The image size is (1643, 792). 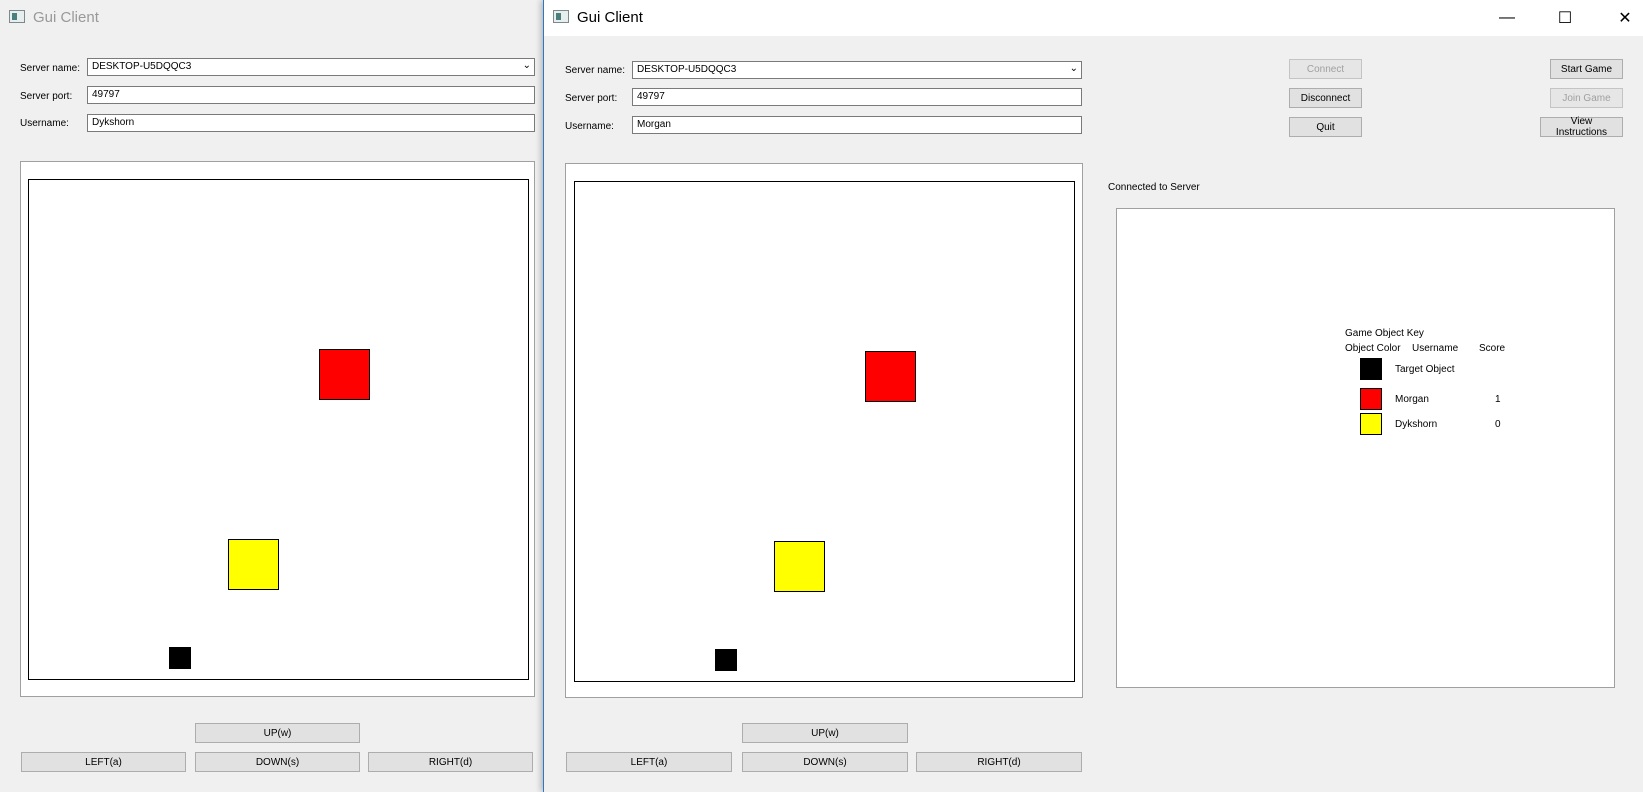 What do you see at coordinates (1498, 399) in the screenshot?
I see `key-score-morgan: 1` at bounding box center [1498, 399].